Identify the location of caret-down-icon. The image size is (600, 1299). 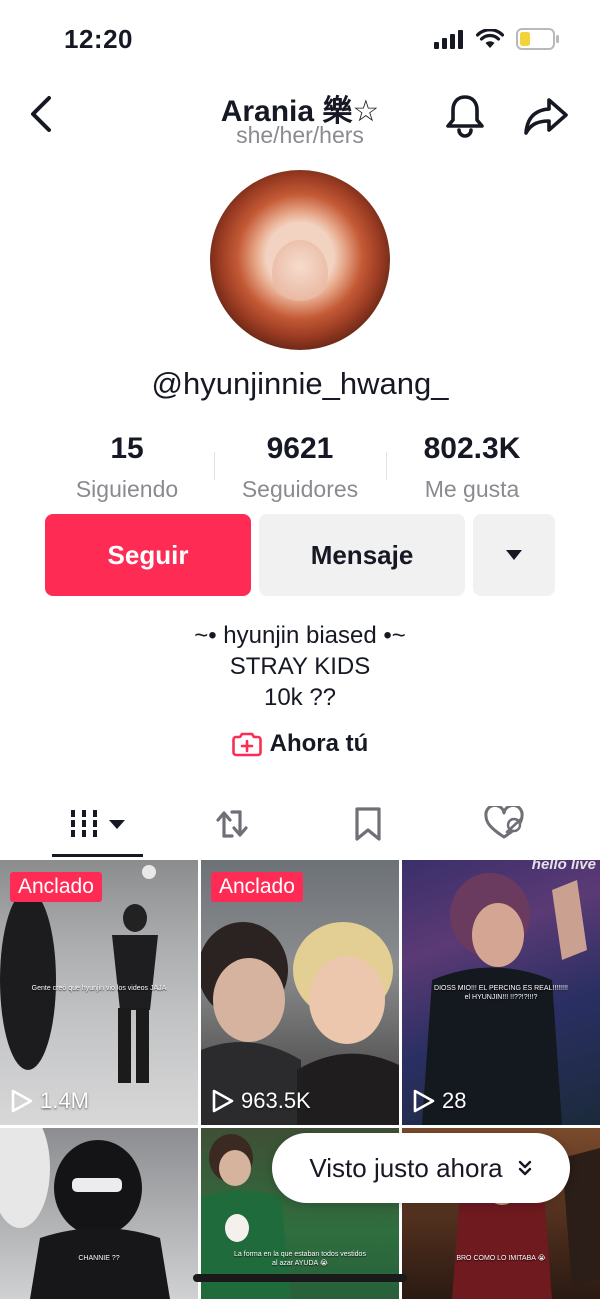
(514, 555).